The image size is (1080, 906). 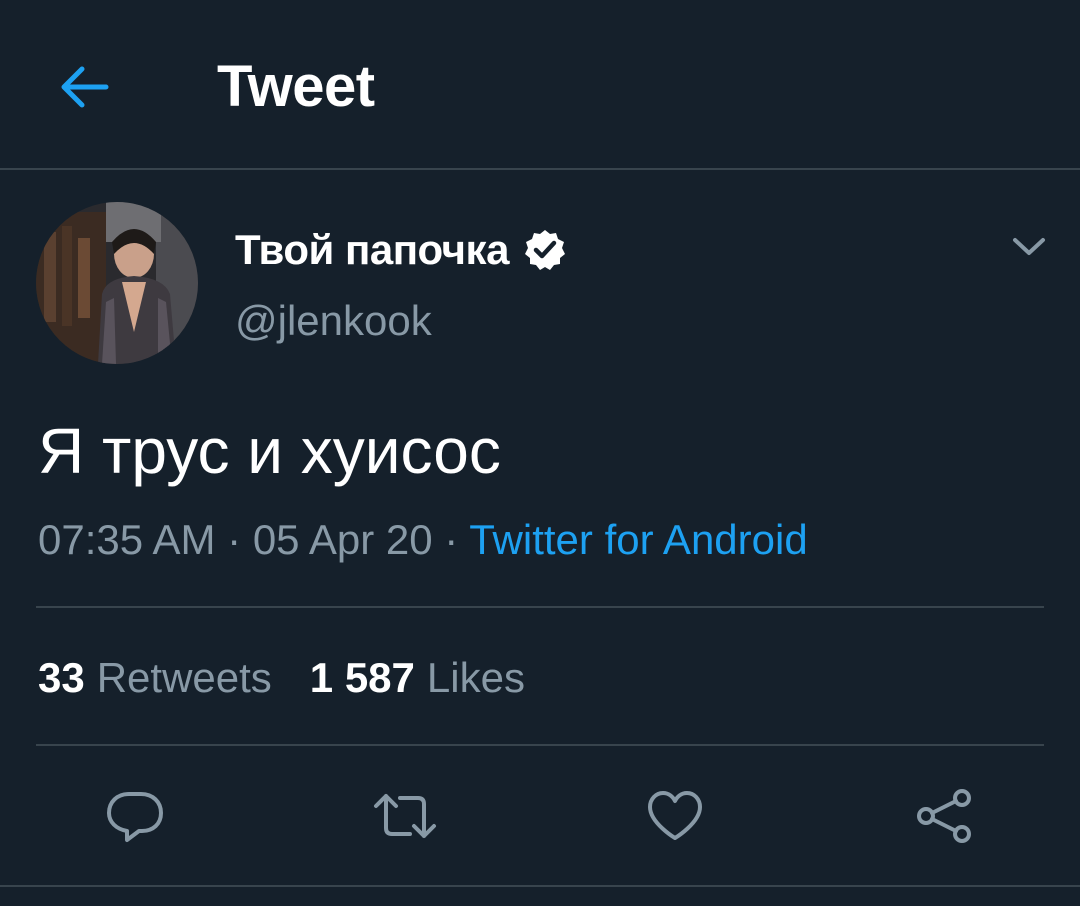 I want to click on reply-button, so click(x=135, y=816).